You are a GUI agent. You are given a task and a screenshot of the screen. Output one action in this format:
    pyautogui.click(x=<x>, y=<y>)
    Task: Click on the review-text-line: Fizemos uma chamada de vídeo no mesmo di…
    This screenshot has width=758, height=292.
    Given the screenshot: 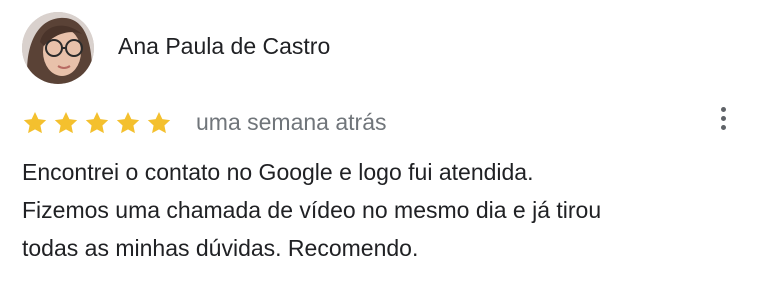 What is the action you would take?
    pyautogui.click(x=312, y=210)
    